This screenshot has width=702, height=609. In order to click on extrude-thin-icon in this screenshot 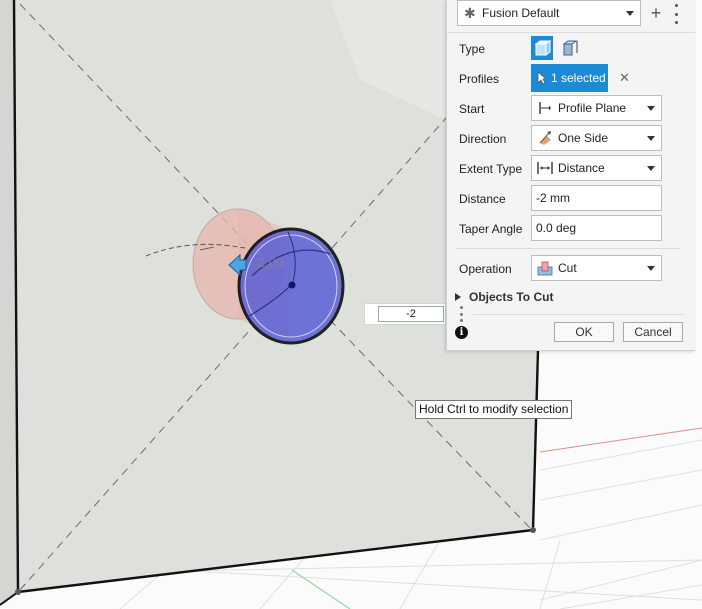, I will do `click(570, 48)`.